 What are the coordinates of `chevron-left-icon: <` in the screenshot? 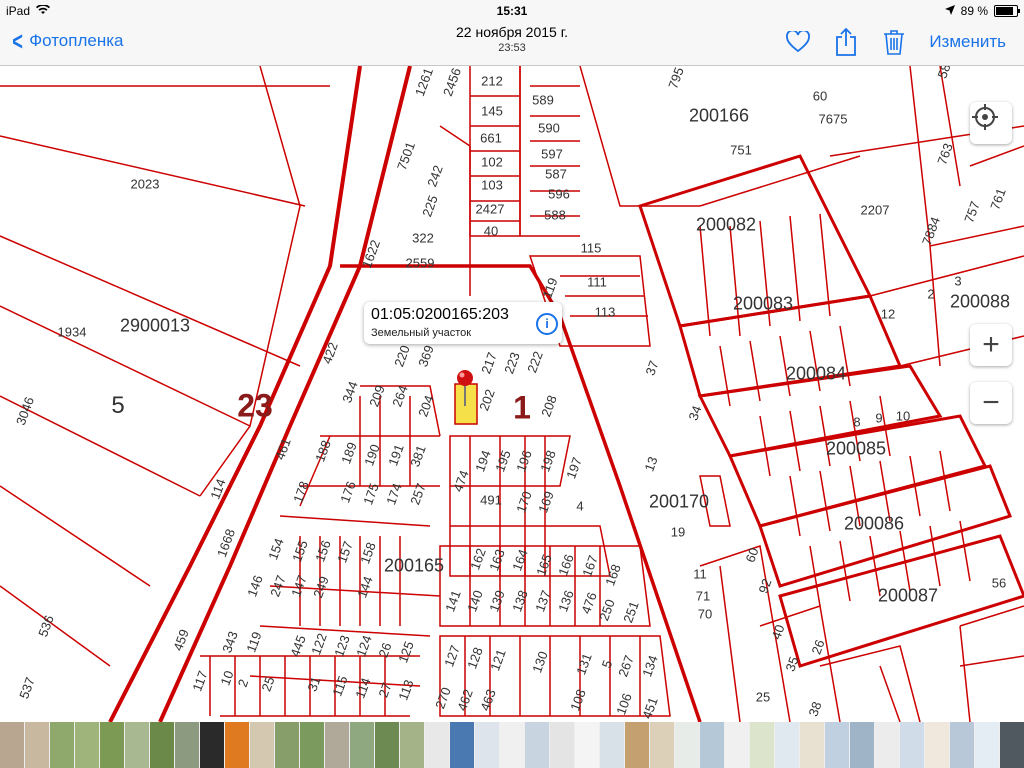 It's located at (17, 41).